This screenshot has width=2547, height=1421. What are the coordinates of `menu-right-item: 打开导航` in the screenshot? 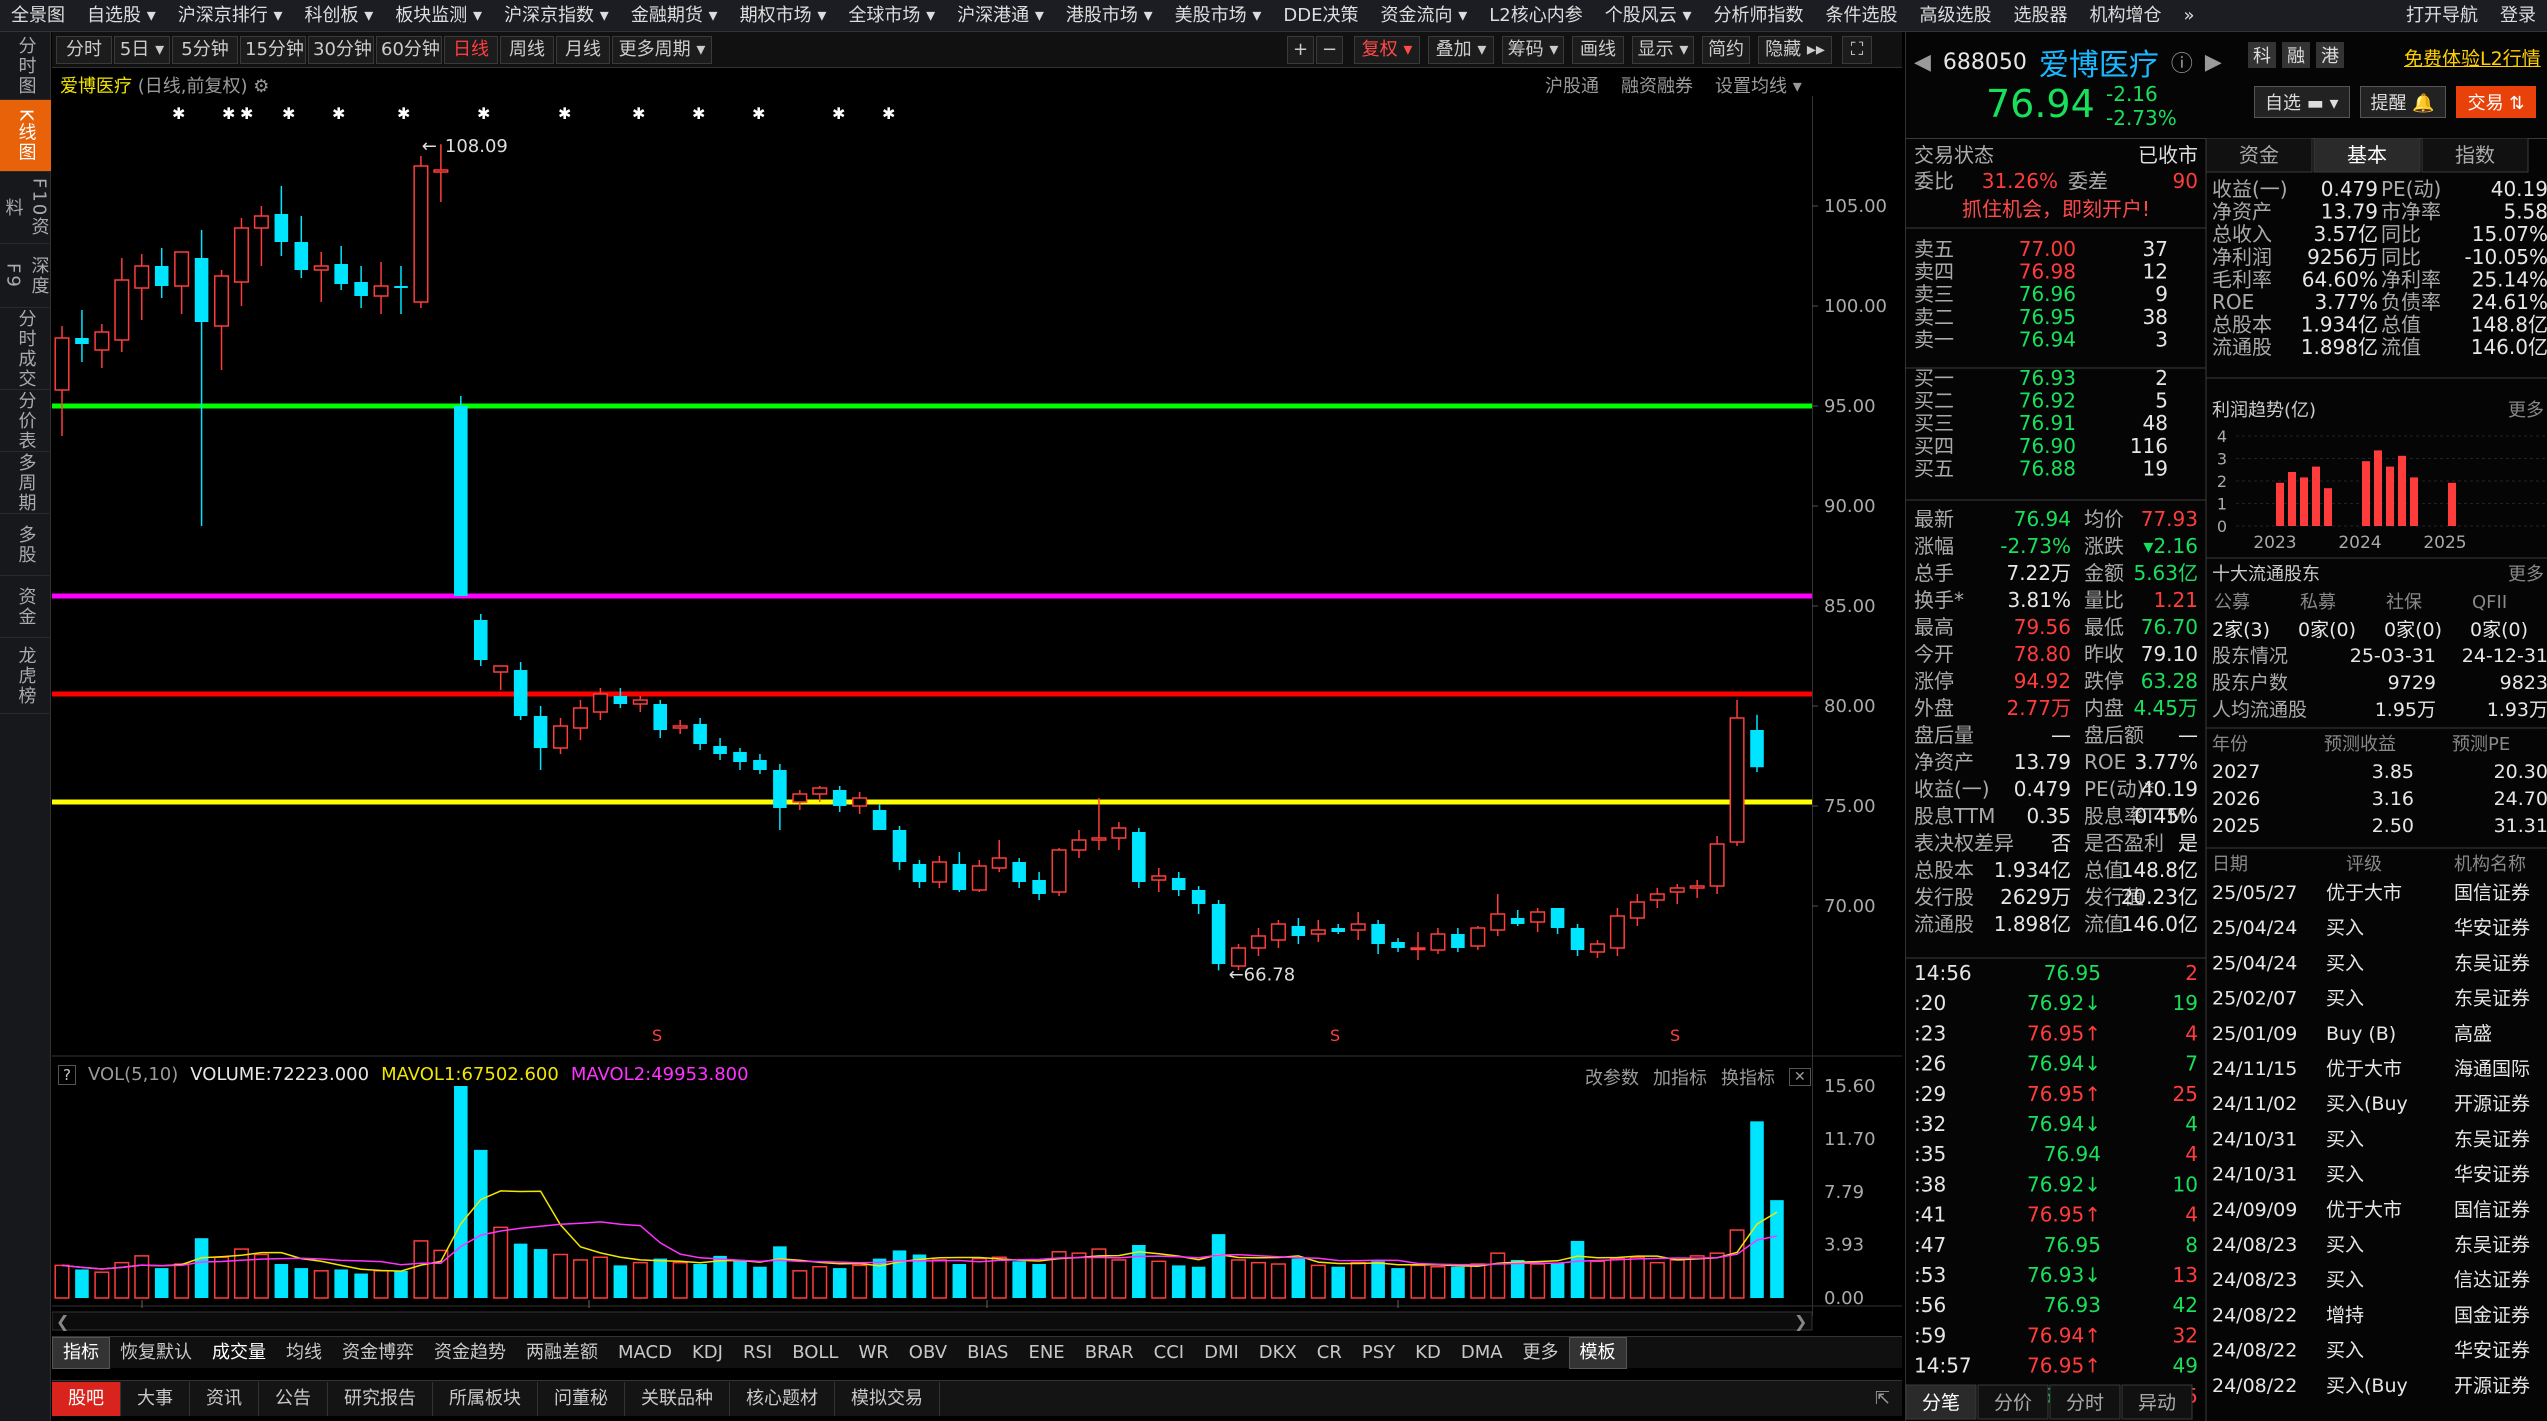 It's located at (2442, 15).